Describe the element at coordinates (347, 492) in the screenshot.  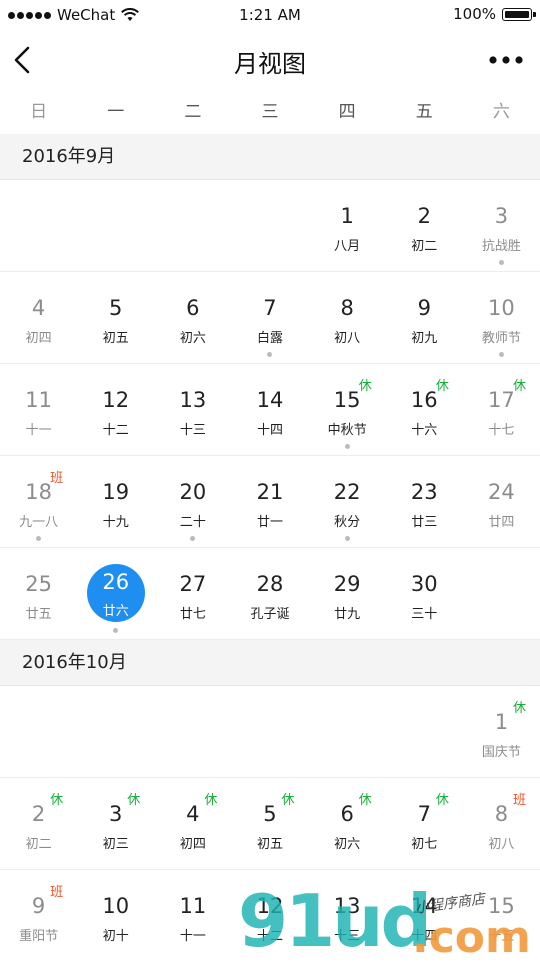
I see `day-number: 22` at that location.